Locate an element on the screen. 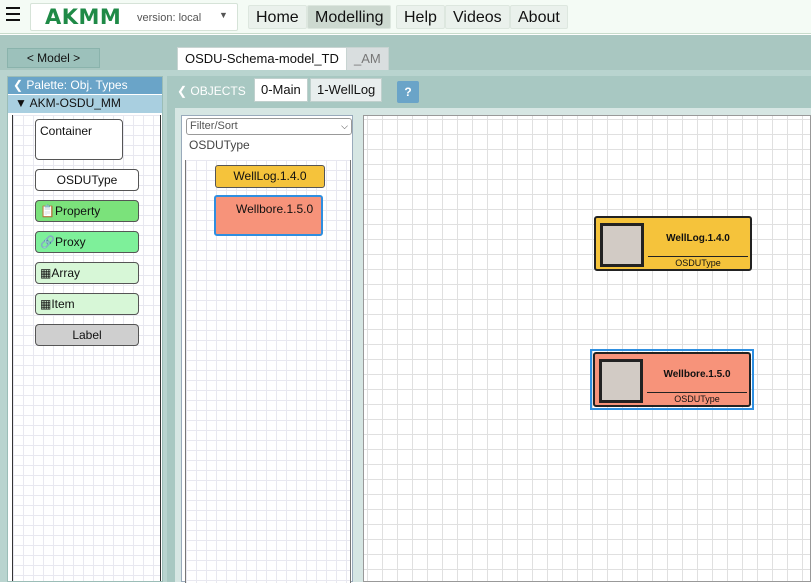  palette-item-container: Container is located at coordinates (79, 139).